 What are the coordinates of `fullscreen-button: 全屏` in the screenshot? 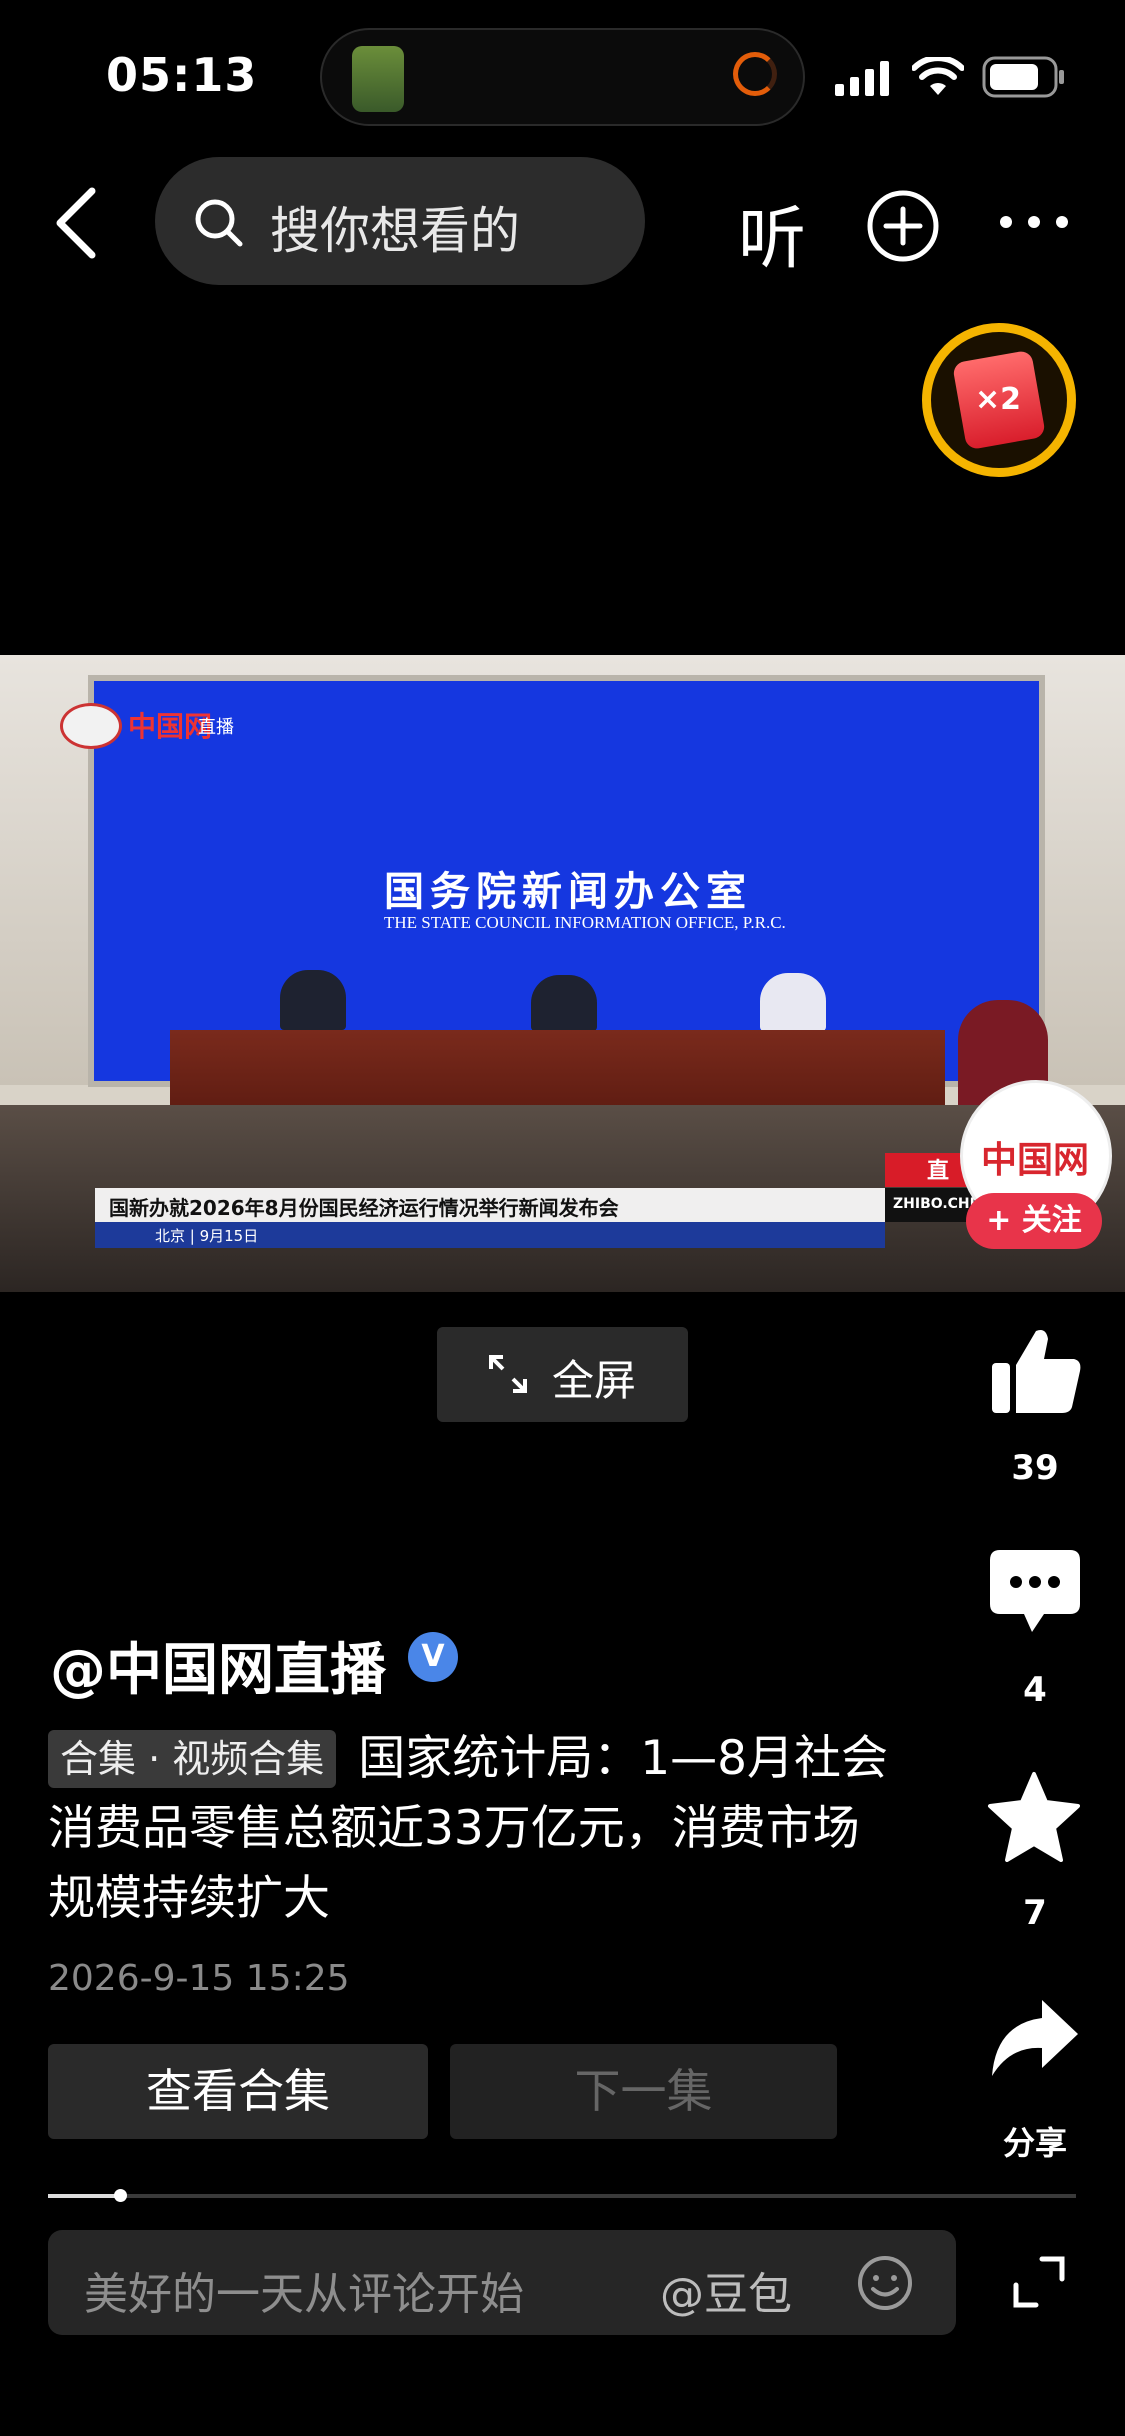 It's located at (562, 1374).